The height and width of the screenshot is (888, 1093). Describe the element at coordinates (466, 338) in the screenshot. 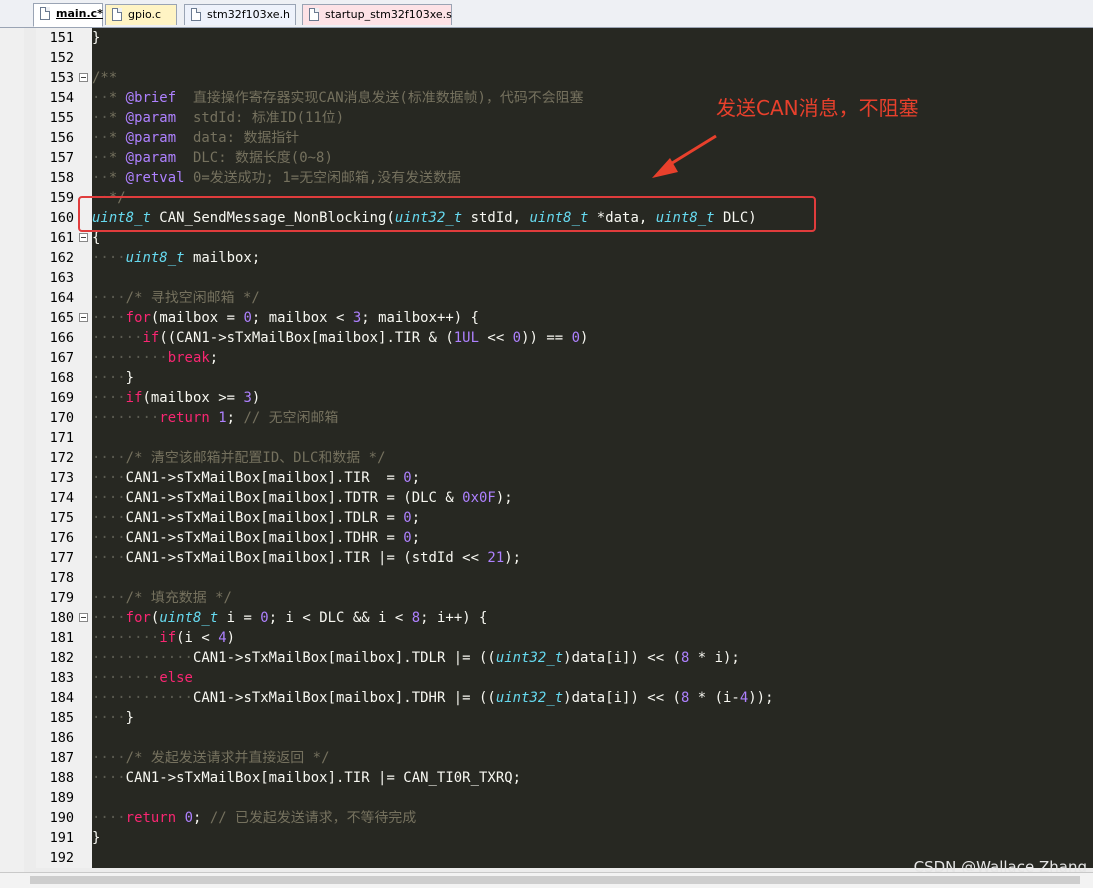

I see `code-token: 1UL` at that location.